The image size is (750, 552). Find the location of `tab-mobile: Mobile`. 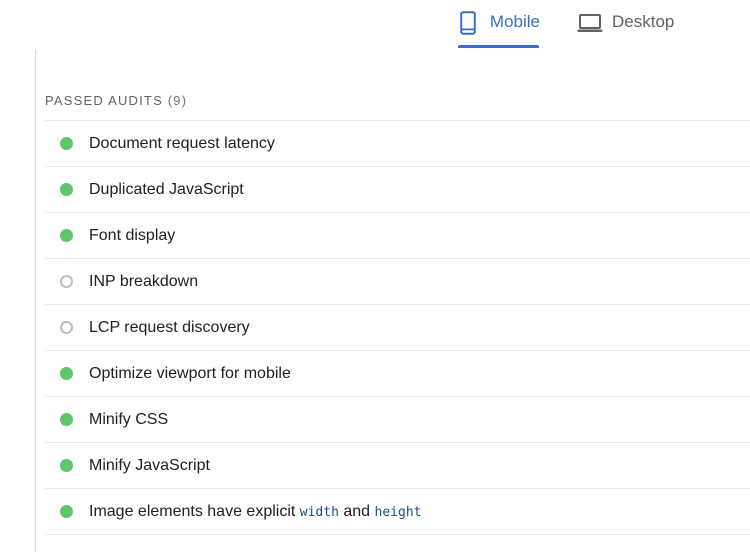

tab-mobile: Mobile is located at coordinates (499, 25).